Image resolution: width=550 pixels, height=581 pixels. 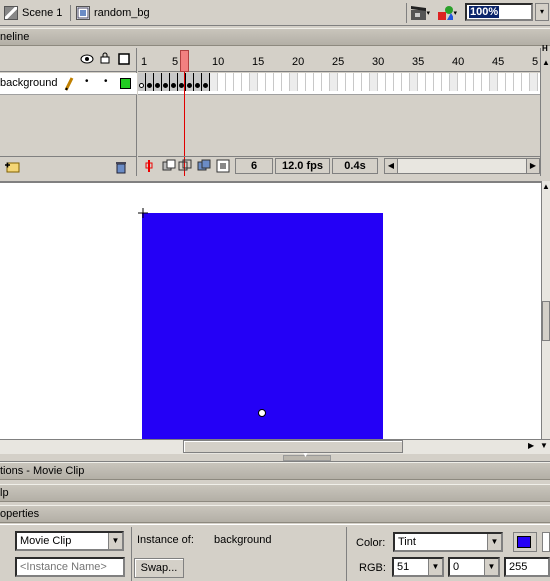 What do you see at coordinates (223, 166) in the screenshot?
I see `modify-onion-markers-icon` at bounding box center [223, 166].